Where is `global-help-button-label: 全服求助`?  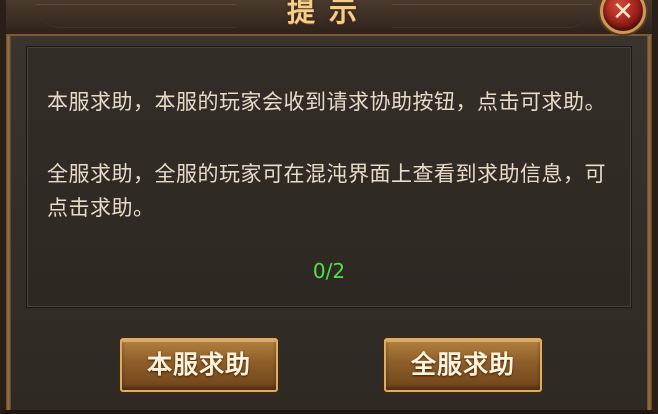 global-help-button-label: 全服求助 is located at coordinates (462, 364).